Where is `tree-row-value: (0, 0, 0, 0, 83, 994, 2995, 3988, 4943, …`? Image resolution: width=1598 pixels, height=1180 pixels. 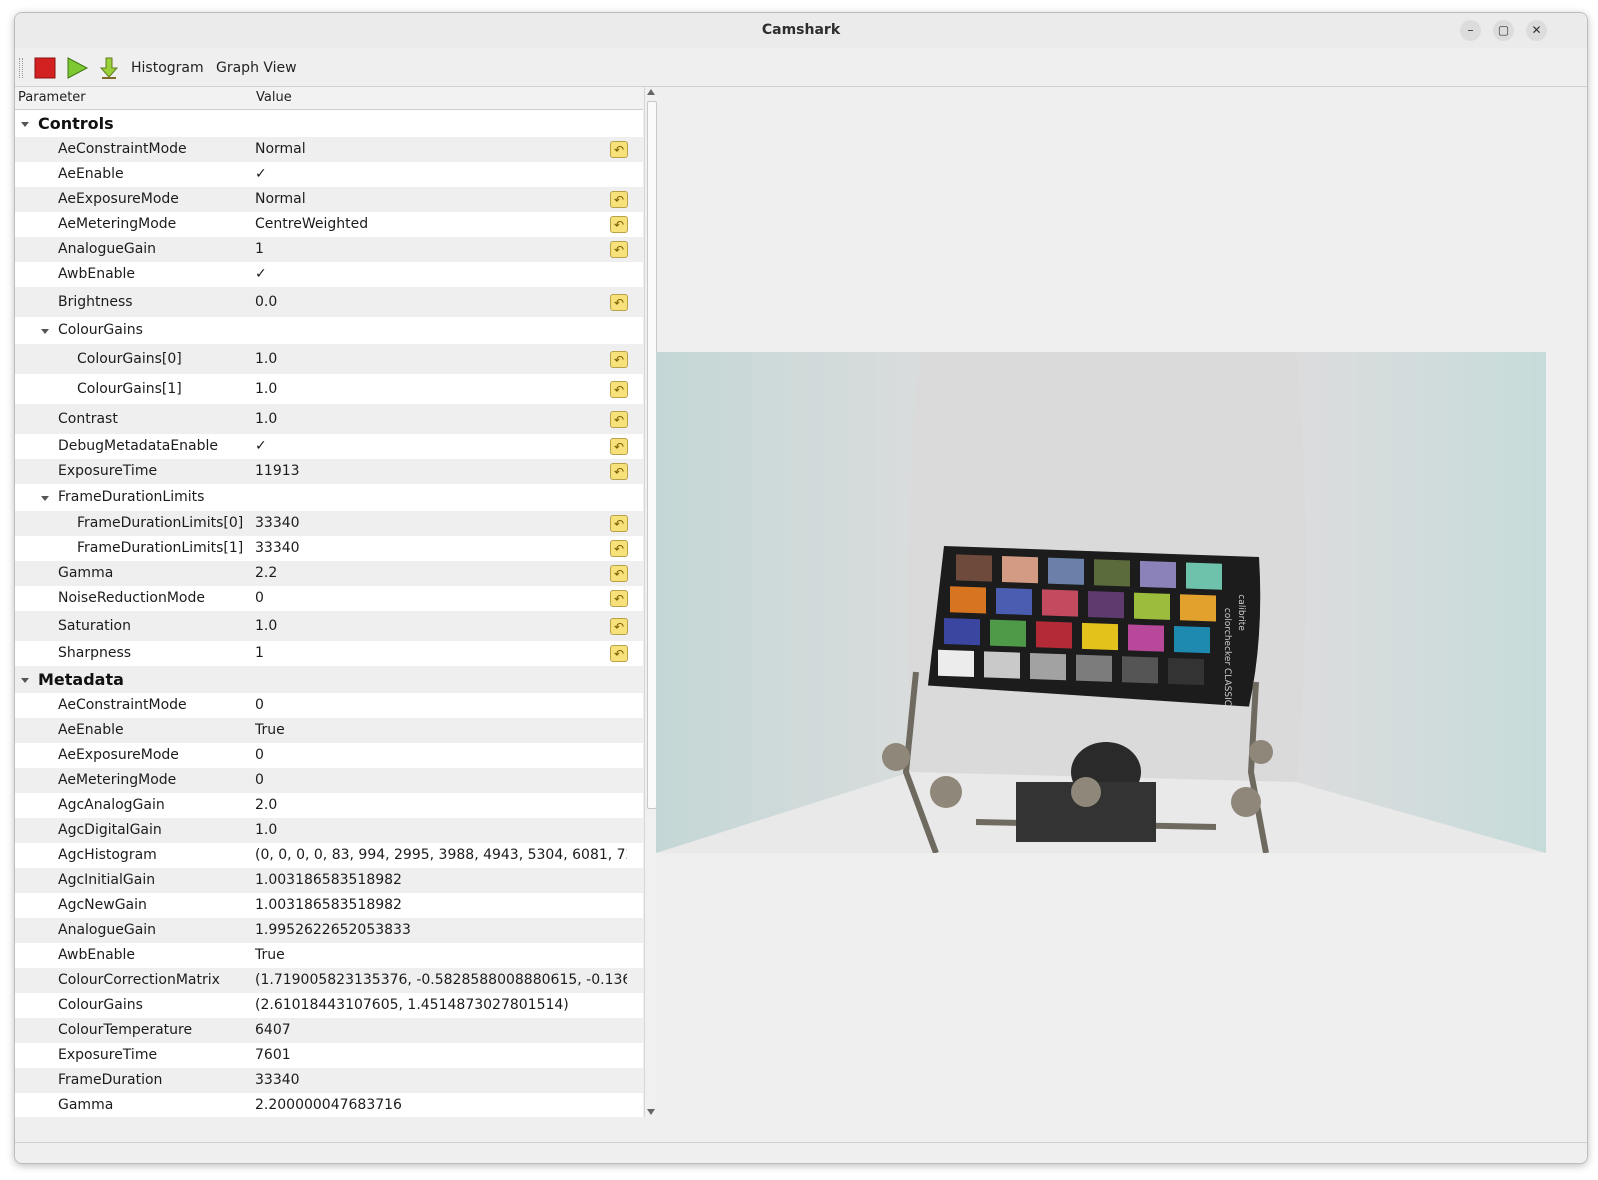
tree-row-value: (0, 0, 0, 0, 83, 994, 2995, 3988, 4943, … is located at coordinates (441, 855).